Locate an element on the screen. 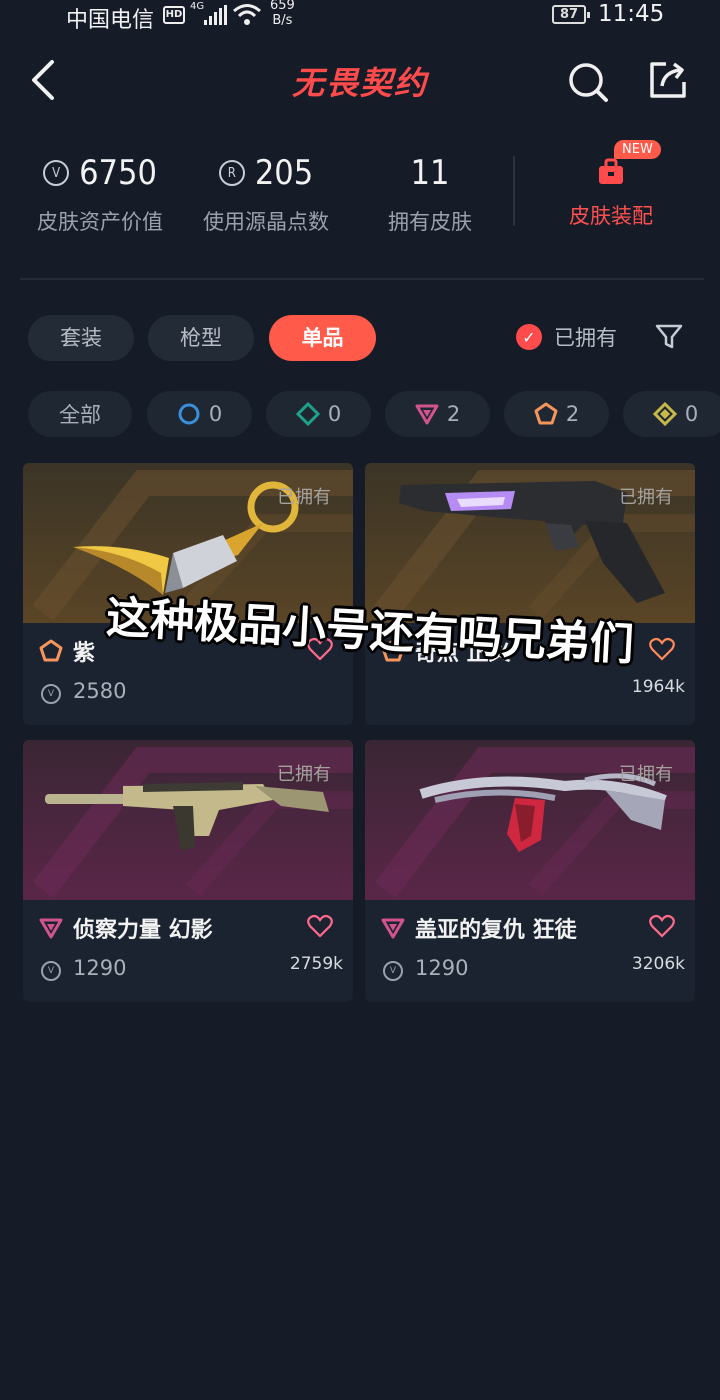 This screenshot has width=720, height=1400. wifi-icon is located at coordinates (247, 14).